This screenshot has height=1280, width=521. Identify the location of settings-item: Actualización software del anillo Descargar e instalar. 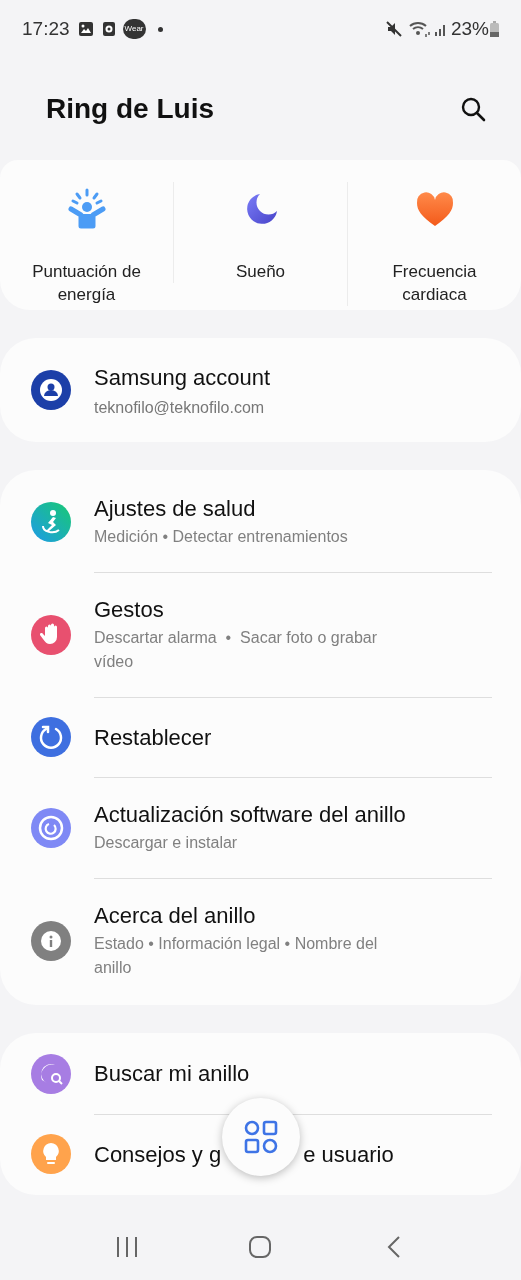
(260, 827).